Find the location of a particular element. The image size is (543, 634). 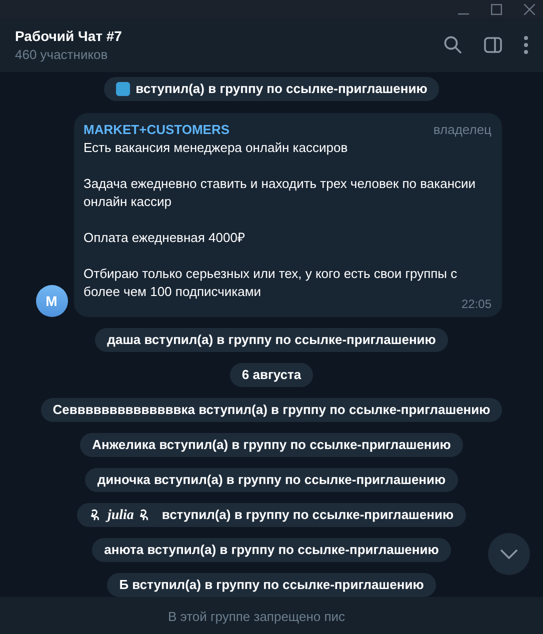

service-message: Б вступил(а) в группу по ссылке-приглашению is located at coordinates (271, 585).